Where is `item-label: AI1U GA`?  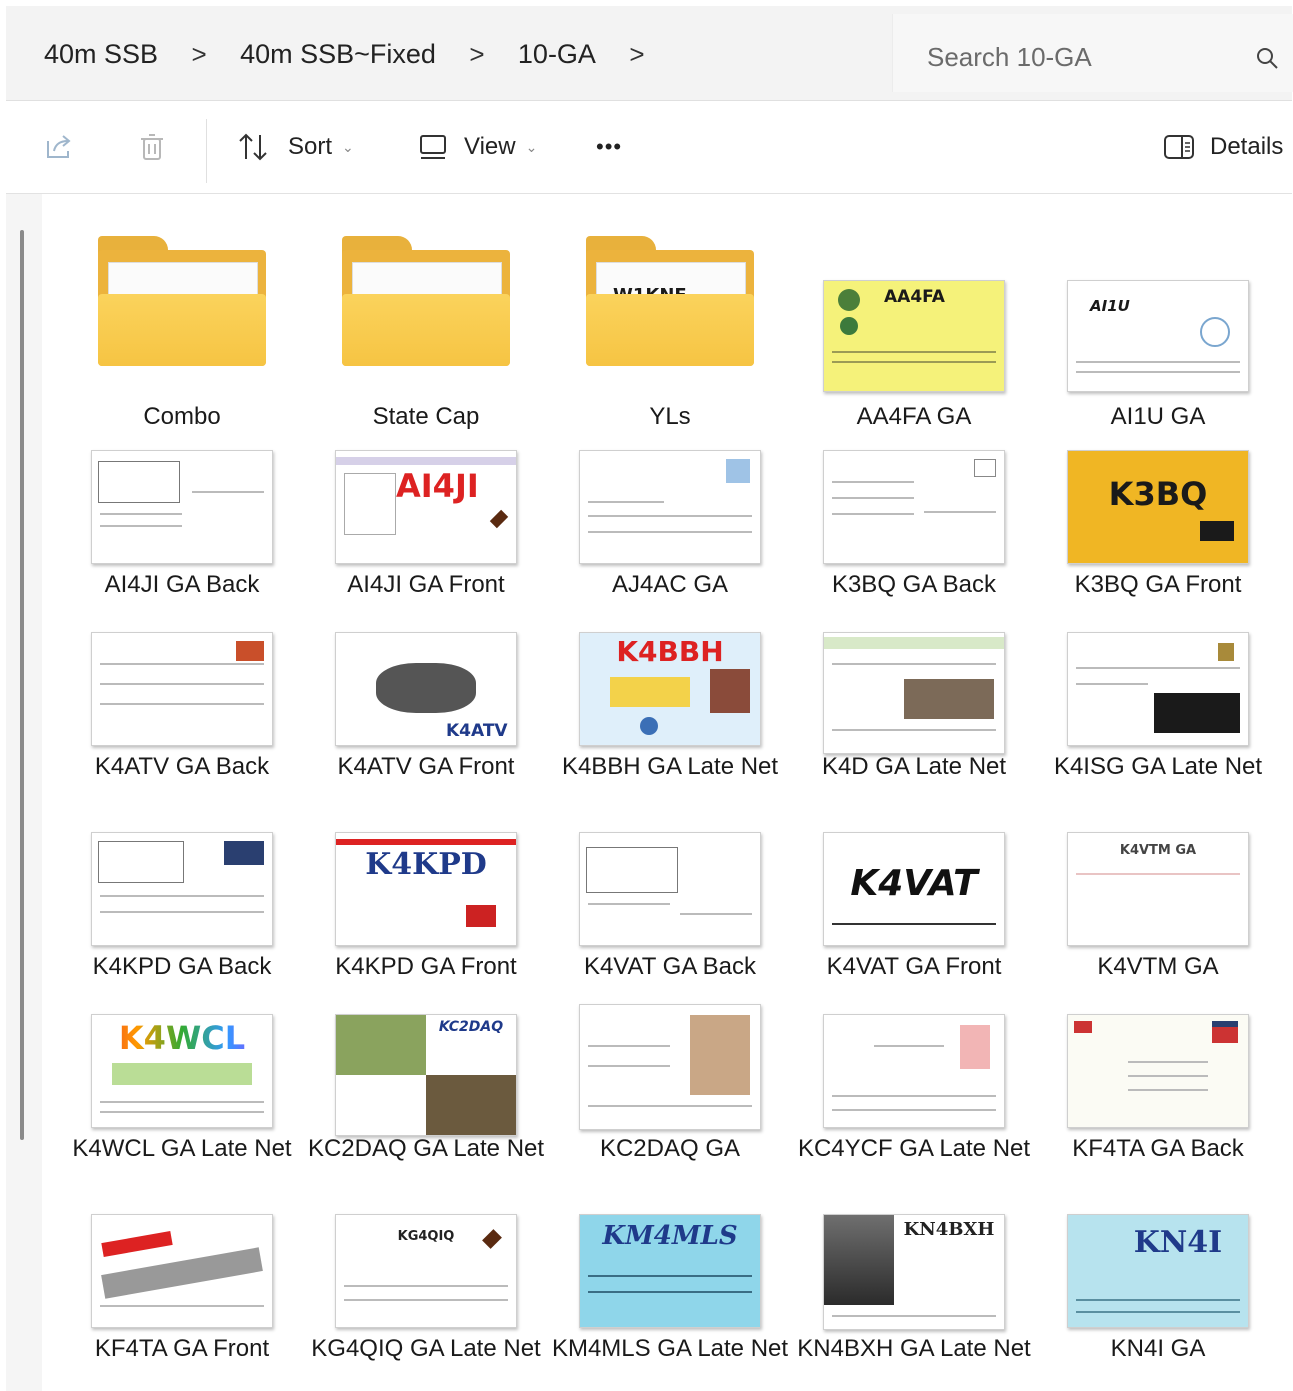 item-label: AI1U GA is located at coordinates (1158, 416).